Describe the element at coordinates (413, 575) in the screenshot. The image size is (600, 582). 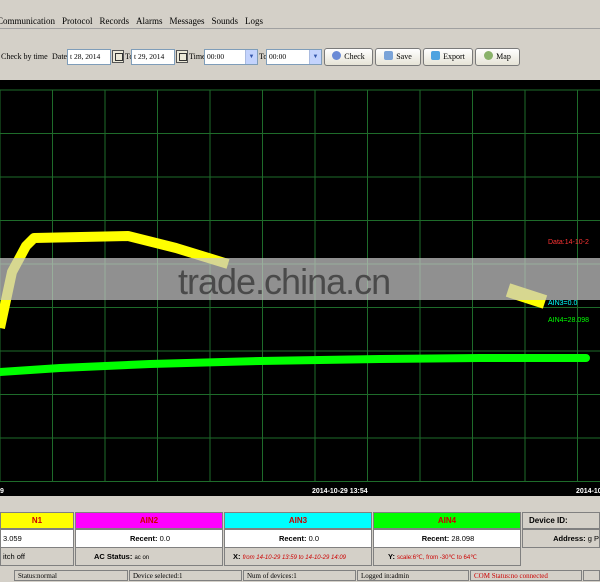
I see `status-logged-in: Logged in:admin` at that location.